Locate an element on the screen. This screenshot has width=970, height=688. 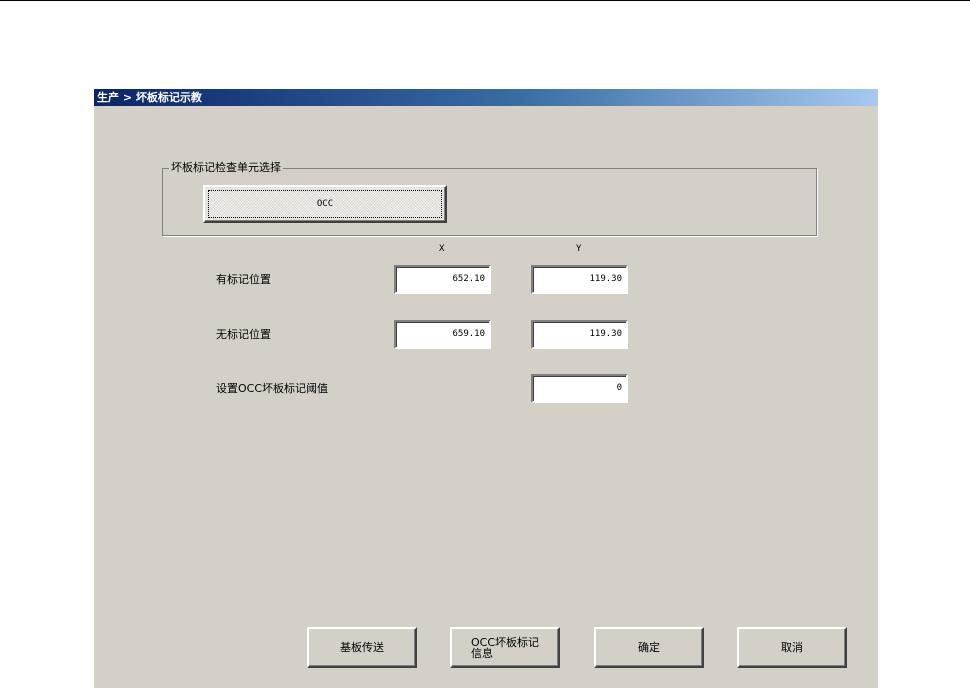
focus-rect is located at coordinates (325, 204).